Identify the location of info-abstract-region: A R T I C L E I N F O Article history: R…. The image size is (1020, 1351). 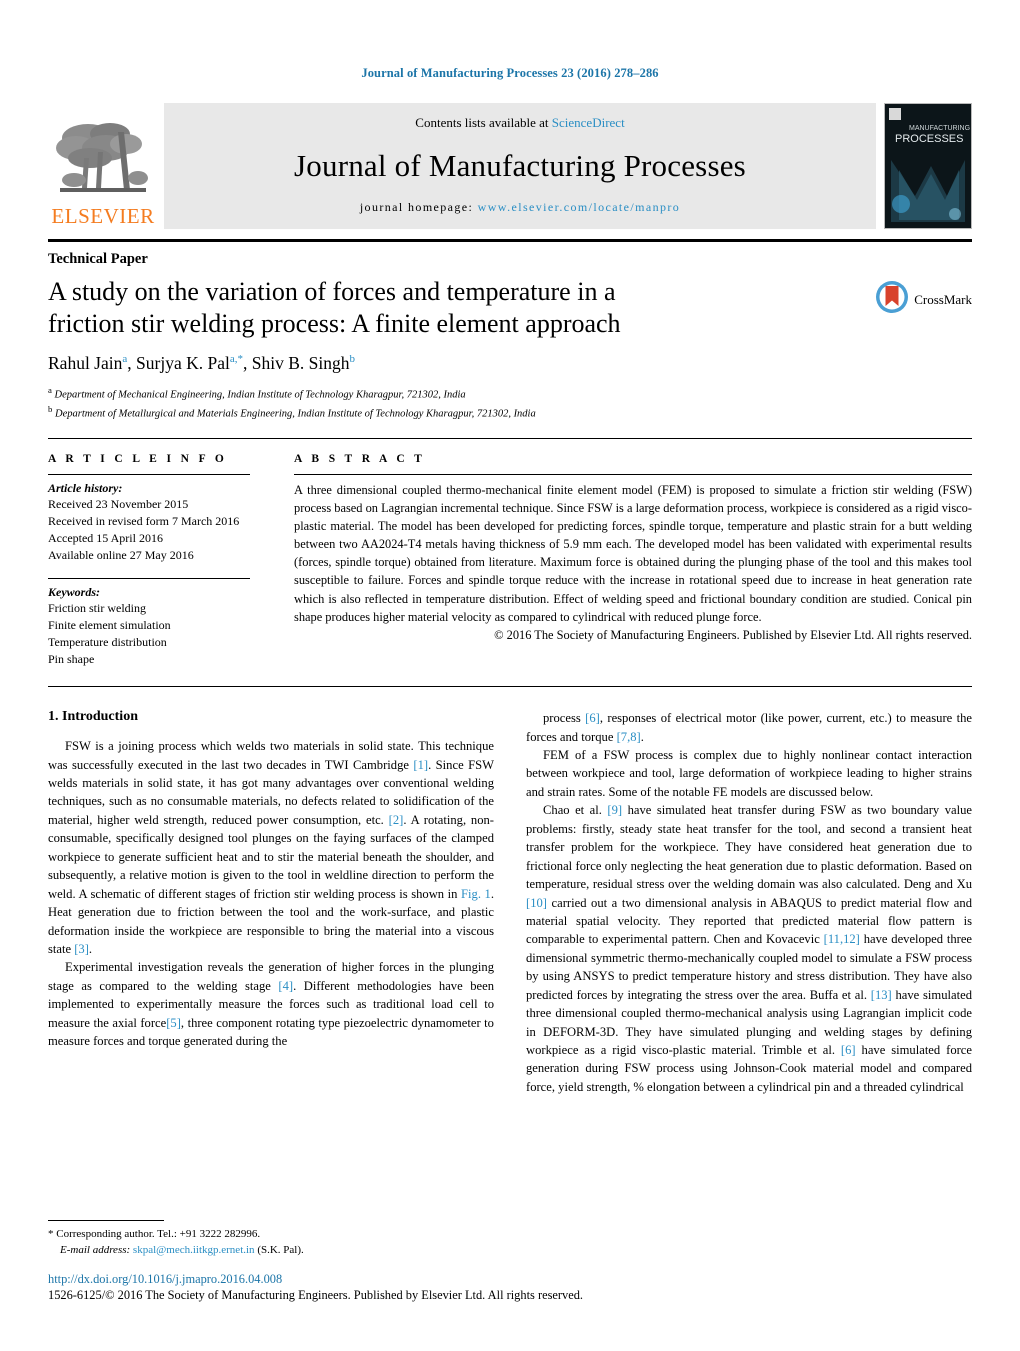
(510, 560).